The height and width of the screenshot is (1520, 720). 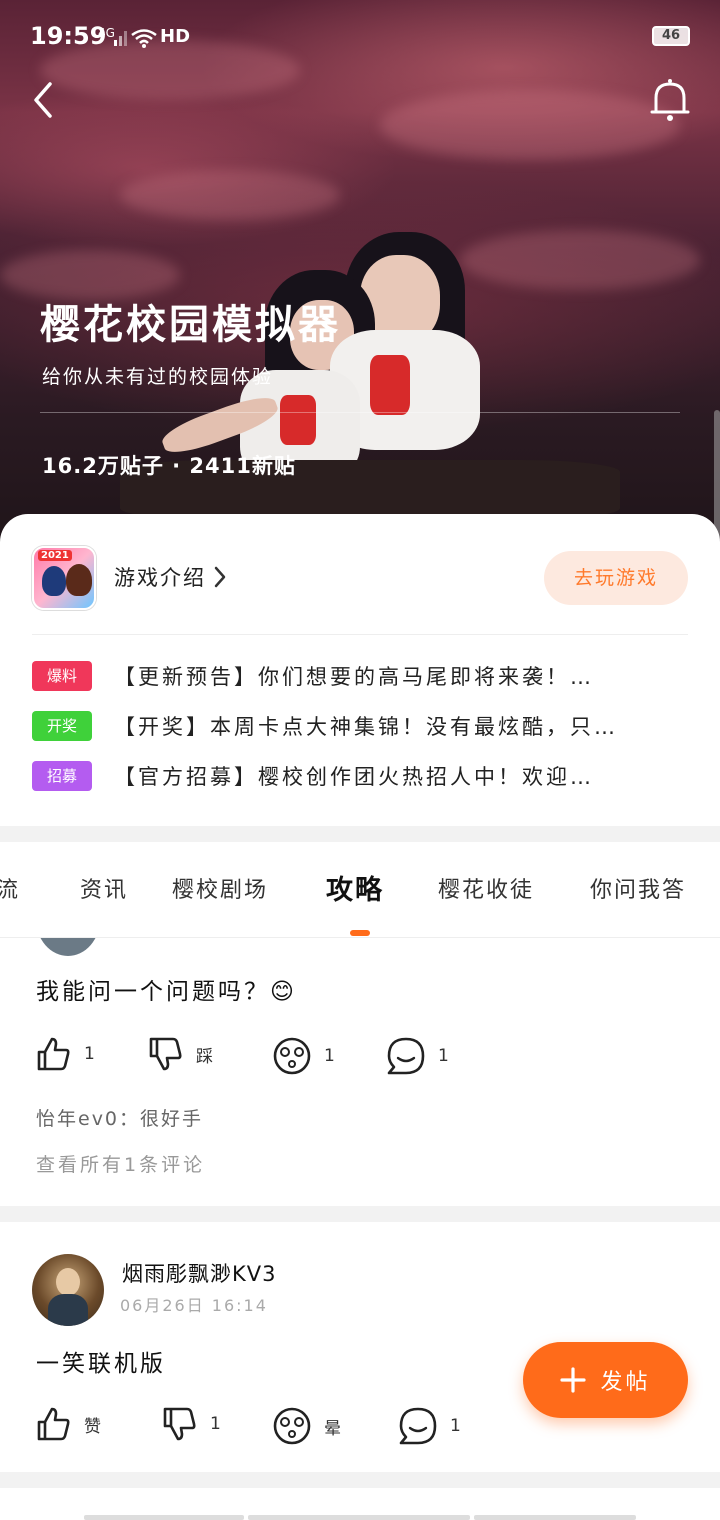 I want to click on dizzy-button: 晕, so click(x=306, y=1426).